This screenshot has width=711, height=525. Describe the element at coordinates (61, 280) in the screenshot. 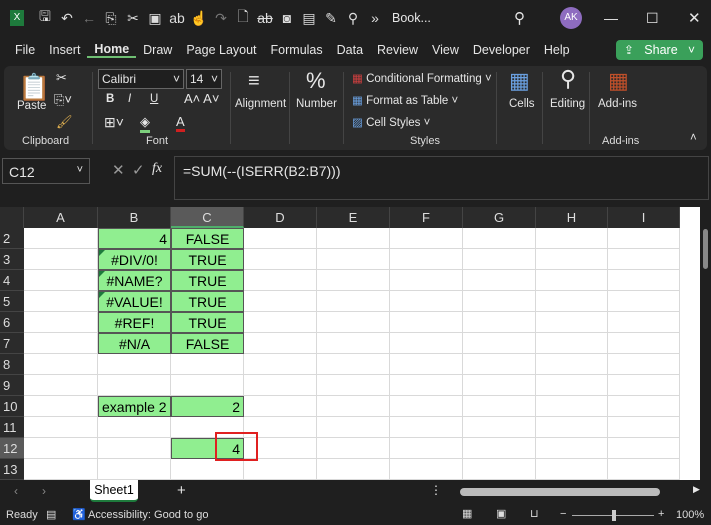

I see `cell-A4` at that location.